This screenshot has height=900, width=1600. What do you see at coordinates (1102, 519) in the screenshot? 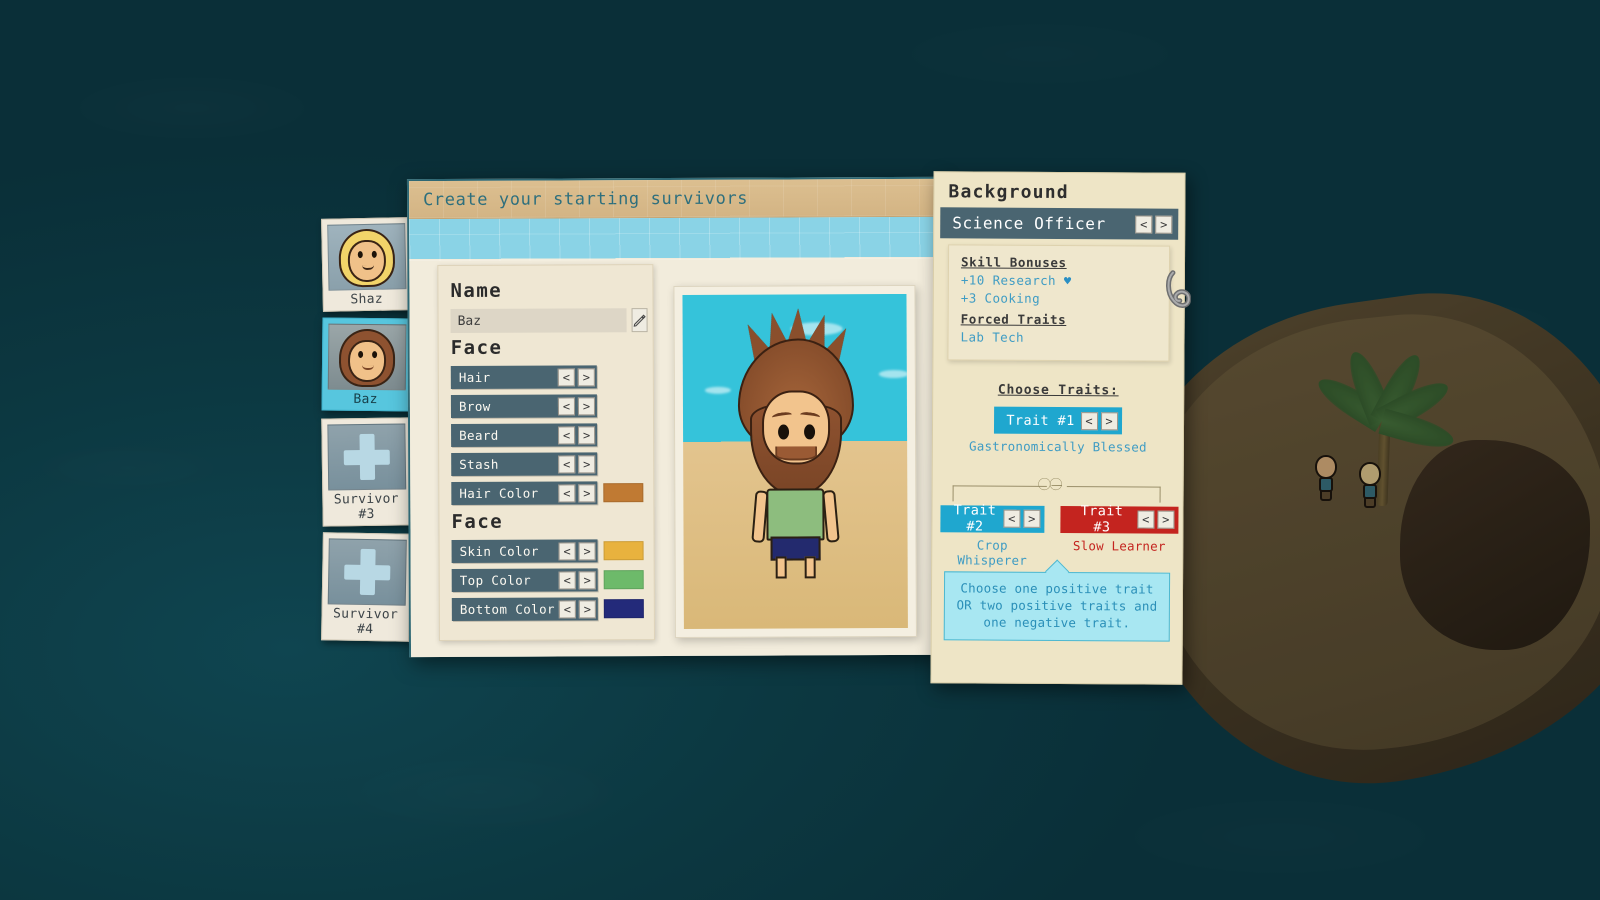
I see `trait-3-chip-label: Trait #3` at bounding box center [1102, 519].